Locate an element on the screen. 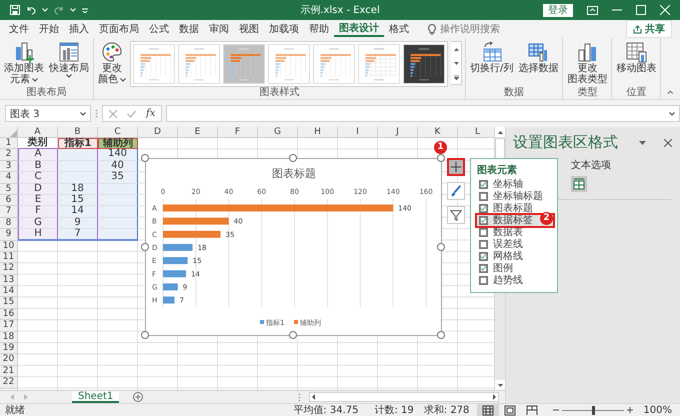 This screenshot has width=680, height=416. menu-item: 误差线 is located at coordinates (515, 244).